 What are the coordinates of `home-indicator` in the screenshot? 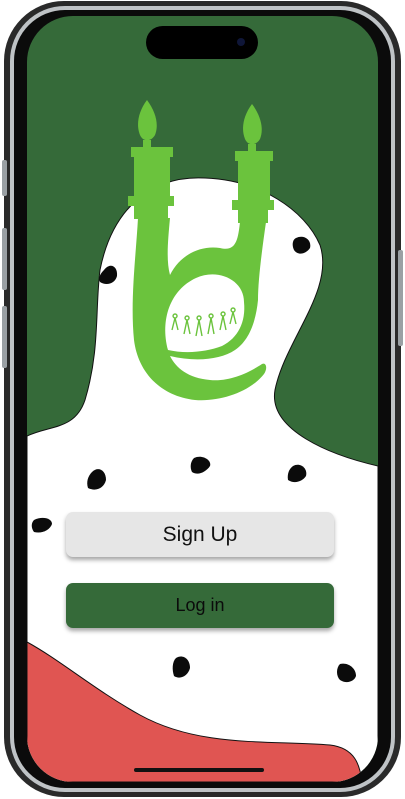 It's located at (199, 770).